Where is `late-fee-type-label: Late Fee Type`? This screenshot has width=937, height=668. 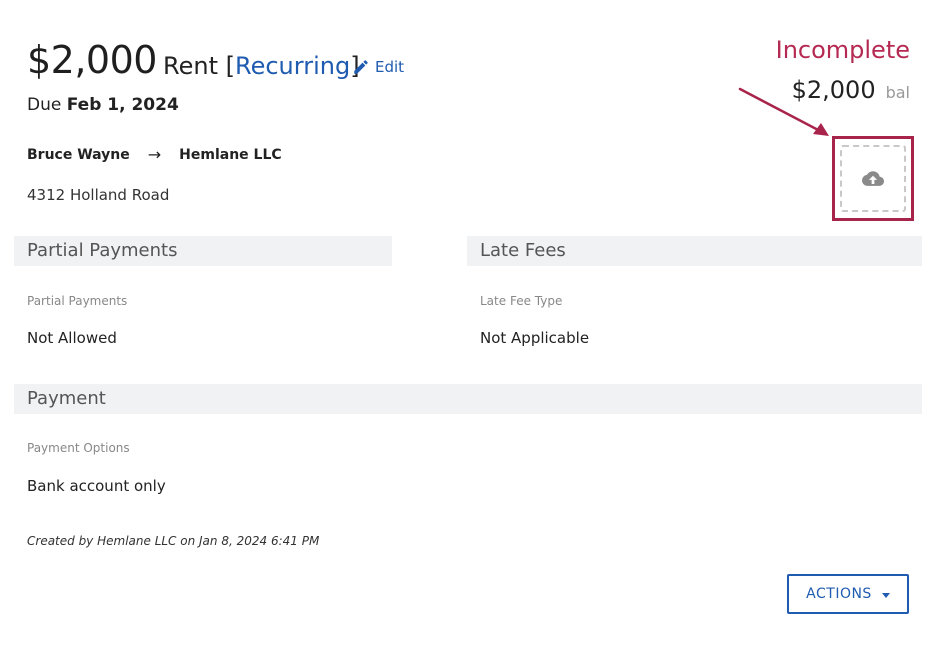 late-fee-type-label: Late Fee Type is located at coordinates (521, 301).